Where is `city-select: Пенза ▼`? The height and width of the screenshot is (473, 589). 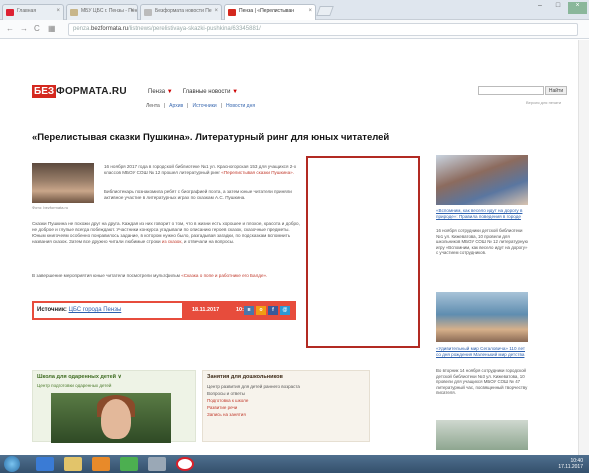 city-select: Пенза ▼ is located at coordinates (160, 92).